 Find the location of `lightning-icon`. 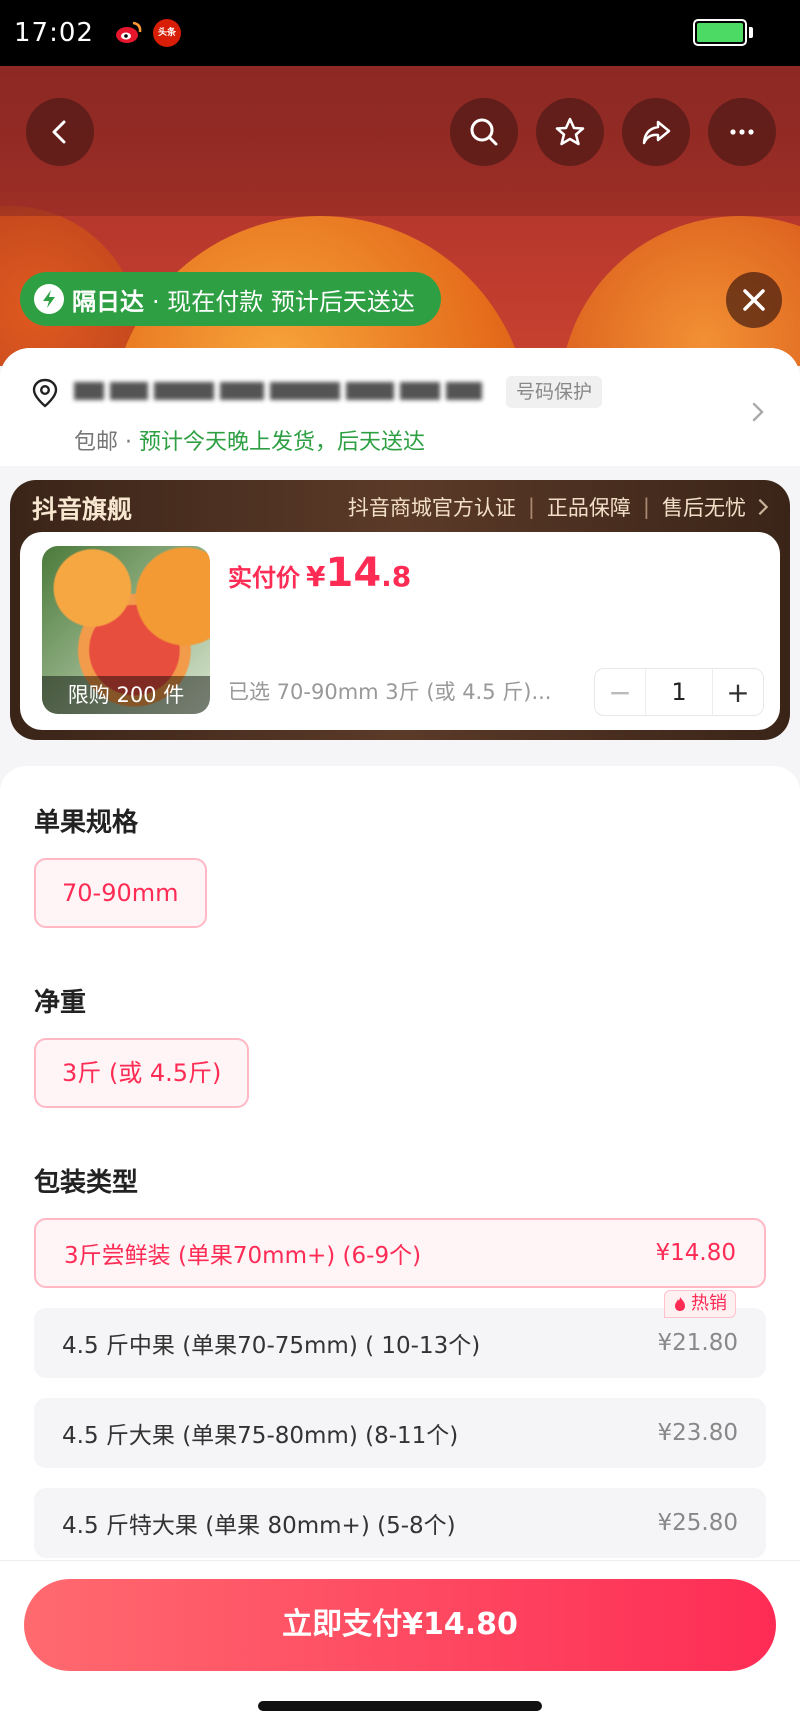

lightning-icon is located at coordinates (49, 299).